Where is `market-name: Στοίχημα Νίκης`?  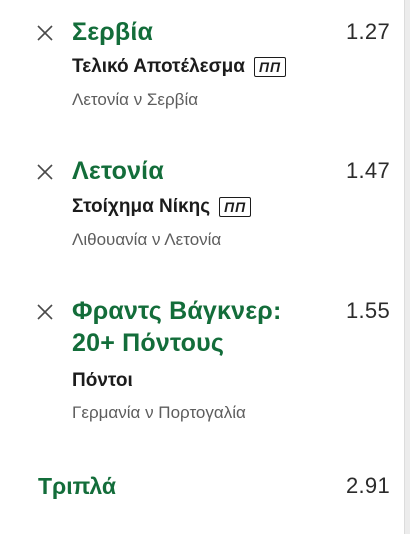
market-name: Στοίχημα Νίκης is located at coordinates (141, 206).